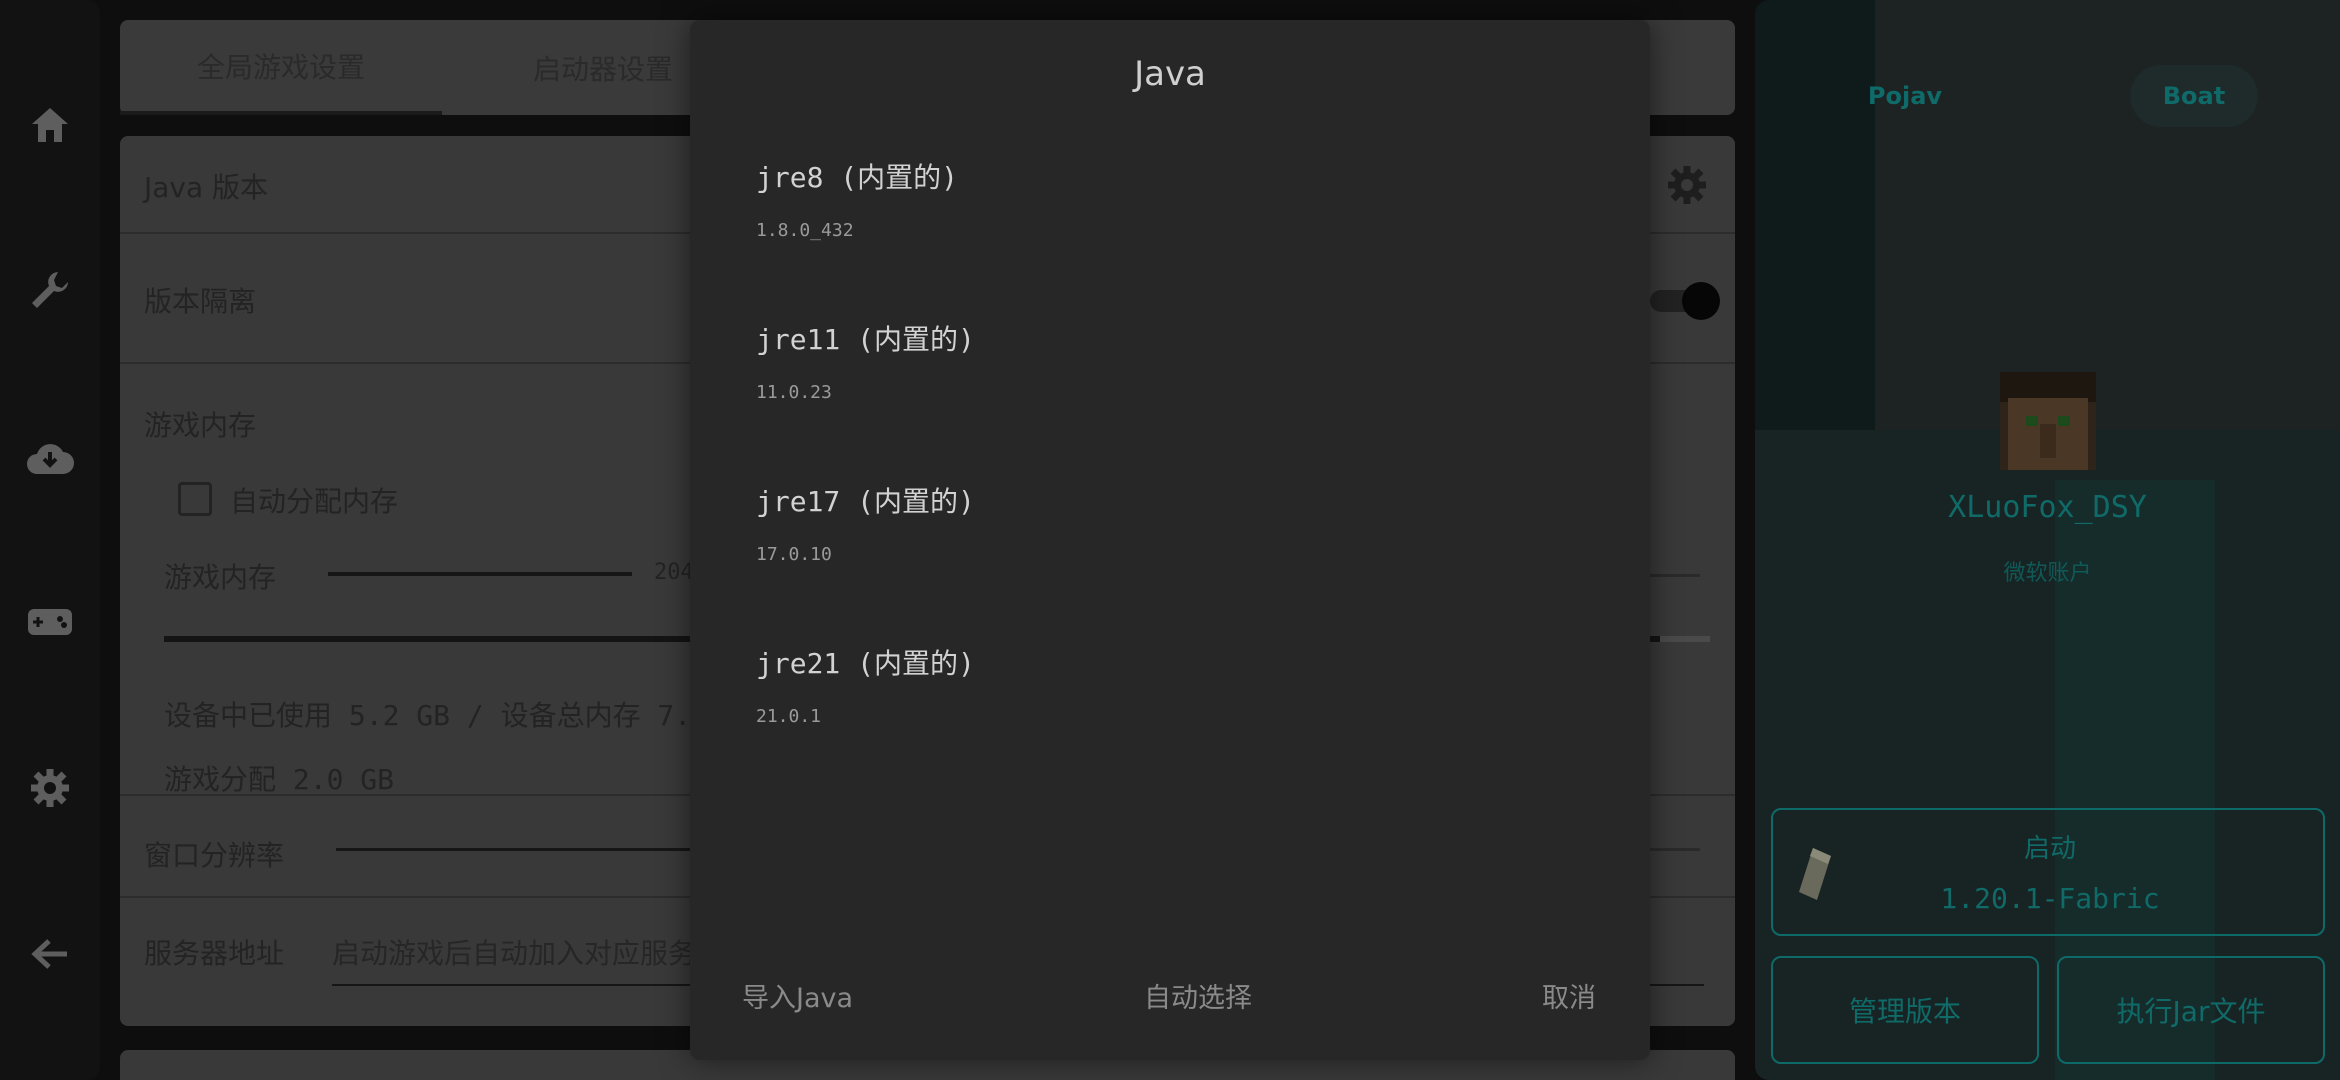  I want to click on resolution-slider-end, so click(1675, 849).